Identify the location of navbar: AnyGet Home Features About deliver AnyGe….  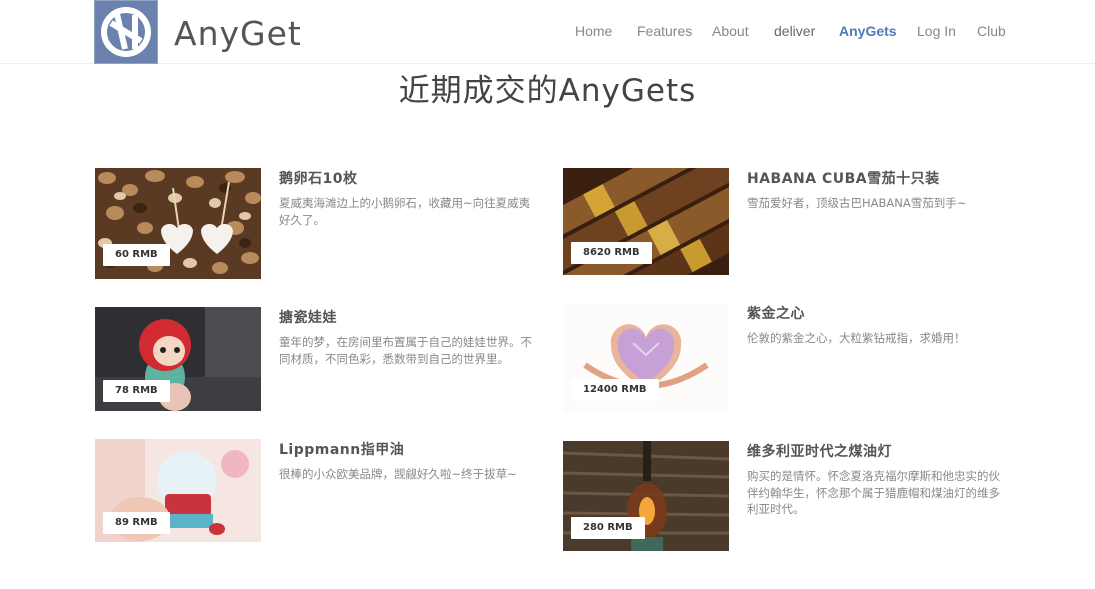
(547, 32).